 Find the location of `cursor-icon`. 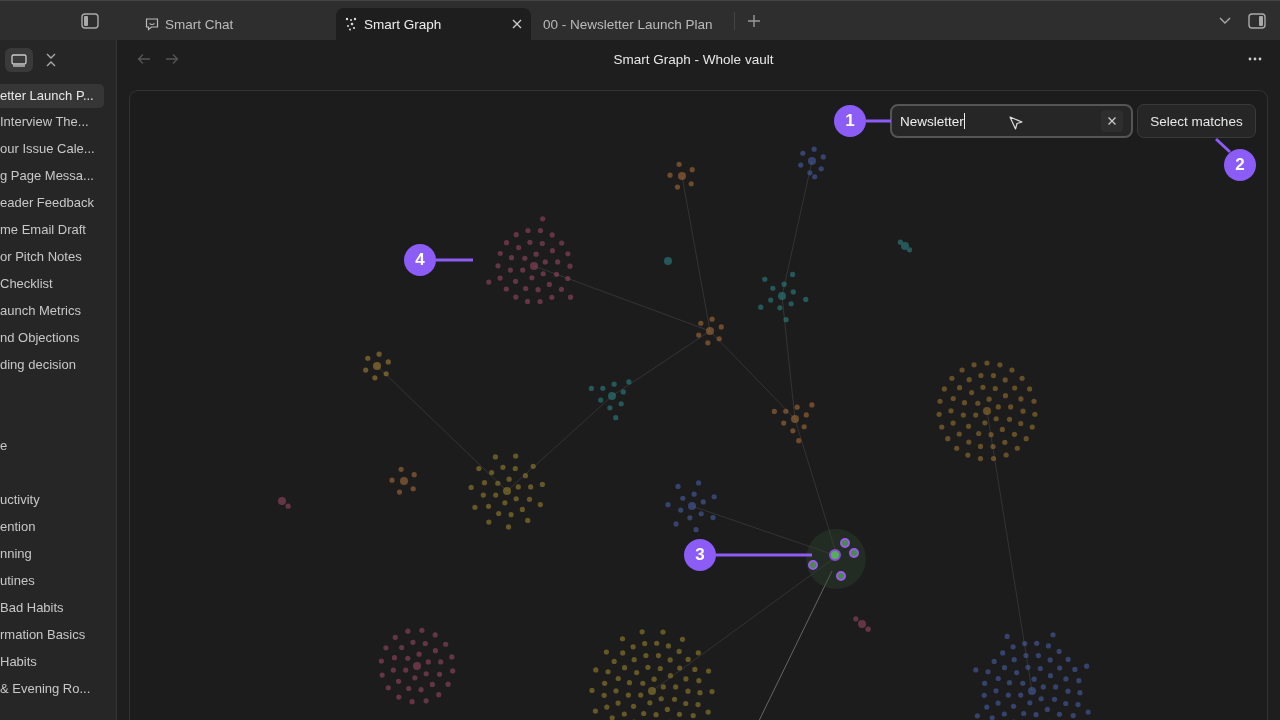

cursor-icon is located at coordinates (1016, 123).